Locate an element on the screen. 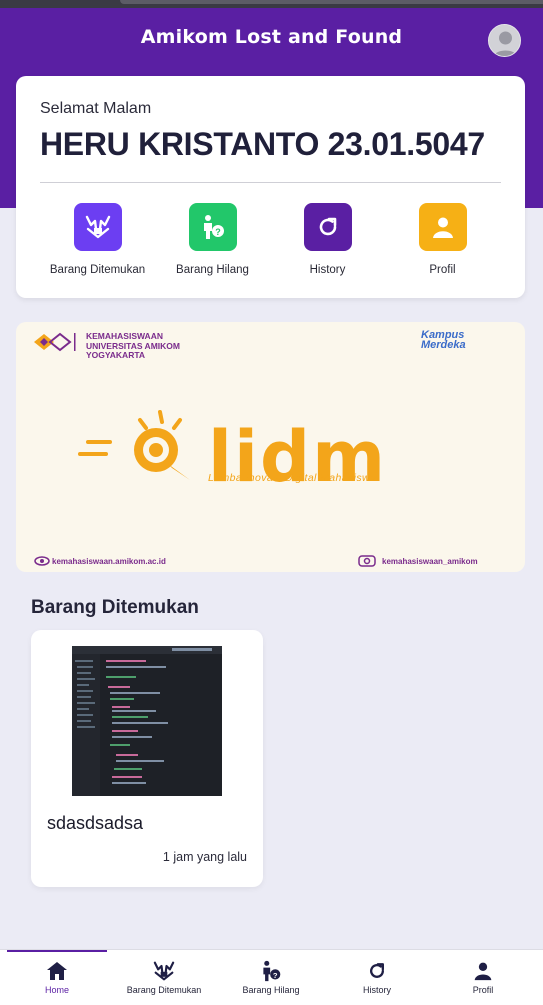 Image resolution: width=543 pixels, height=1005 pixels. found-item-card: sdasdsadsa 1 jam yang lalu is located at coordinates (147, 758).